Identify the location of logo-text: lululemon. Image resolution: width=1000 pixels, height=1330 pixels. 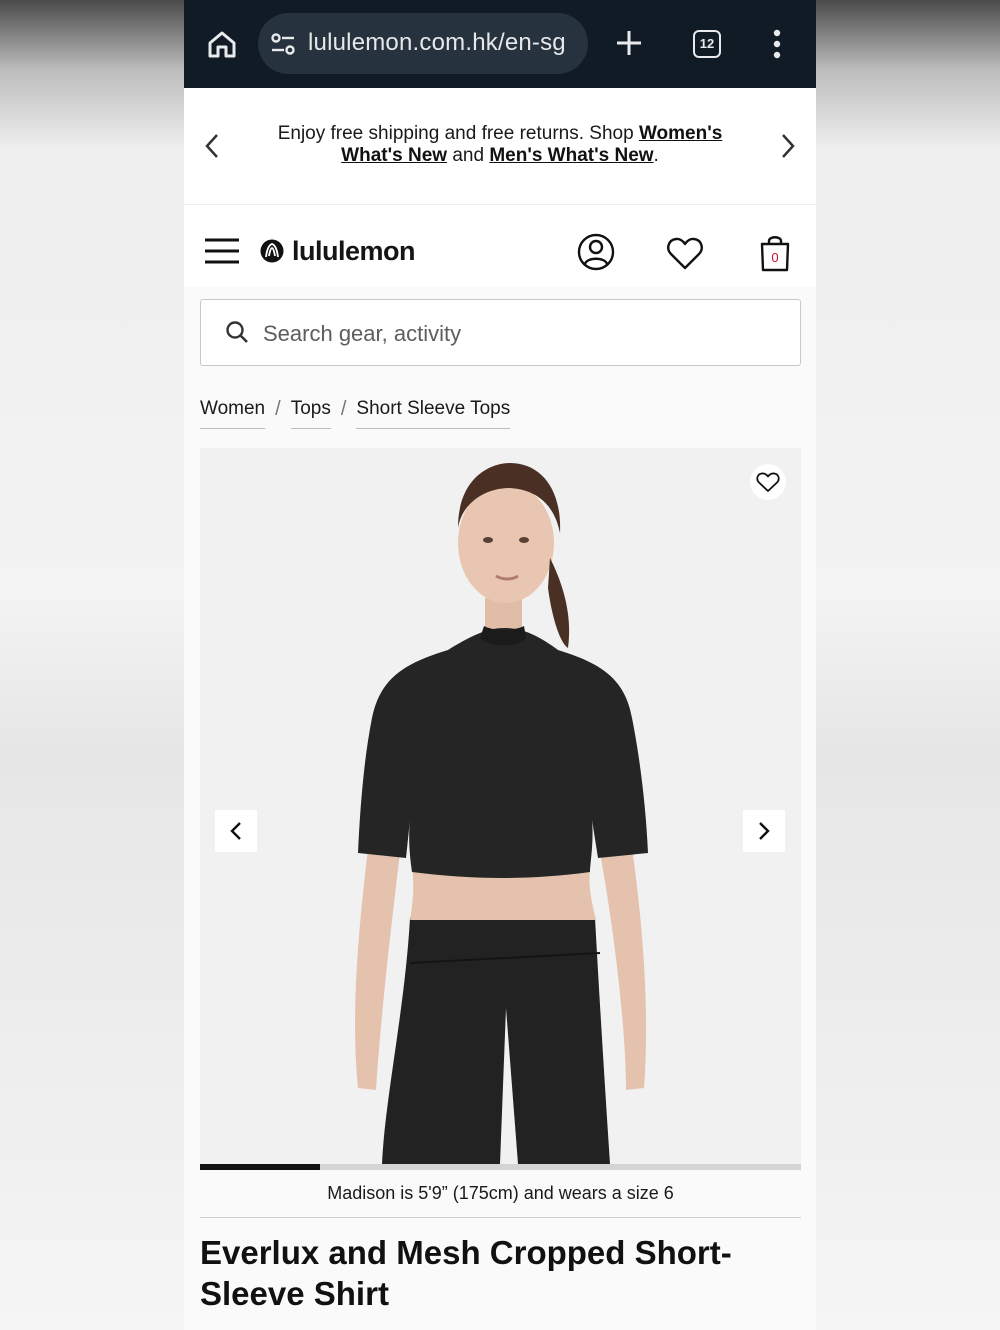
(354, 250).